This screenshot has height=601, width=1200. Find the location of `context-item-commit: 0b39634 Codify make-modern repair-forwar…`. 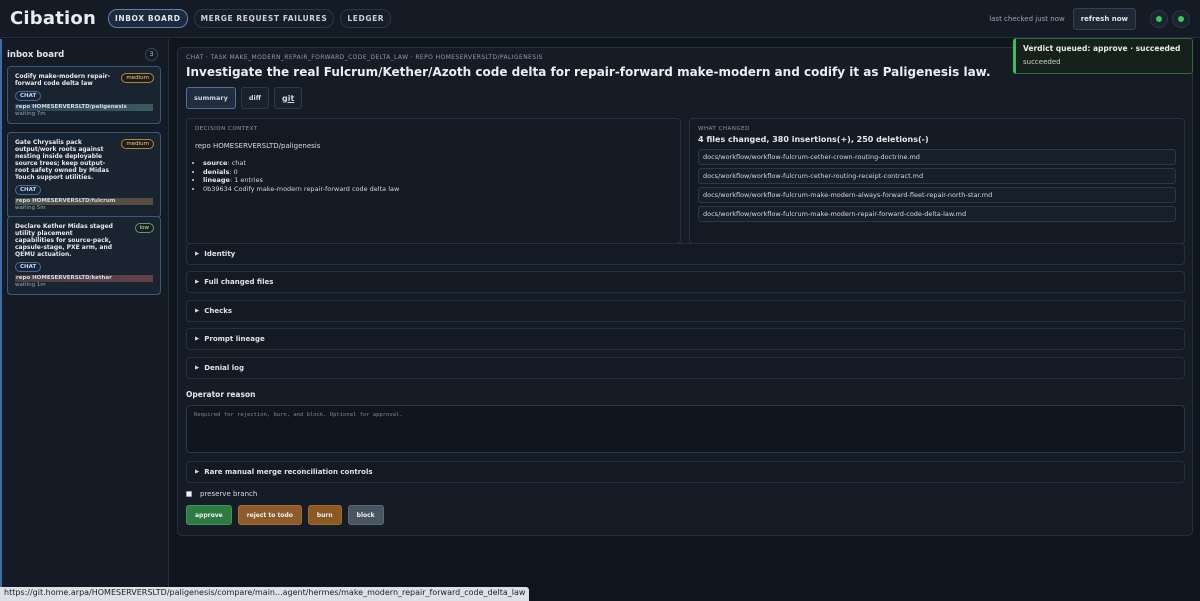

context-item-commit: 0b39634 Codify make-modern repair-forwar… is located at coordinates (437, 189).